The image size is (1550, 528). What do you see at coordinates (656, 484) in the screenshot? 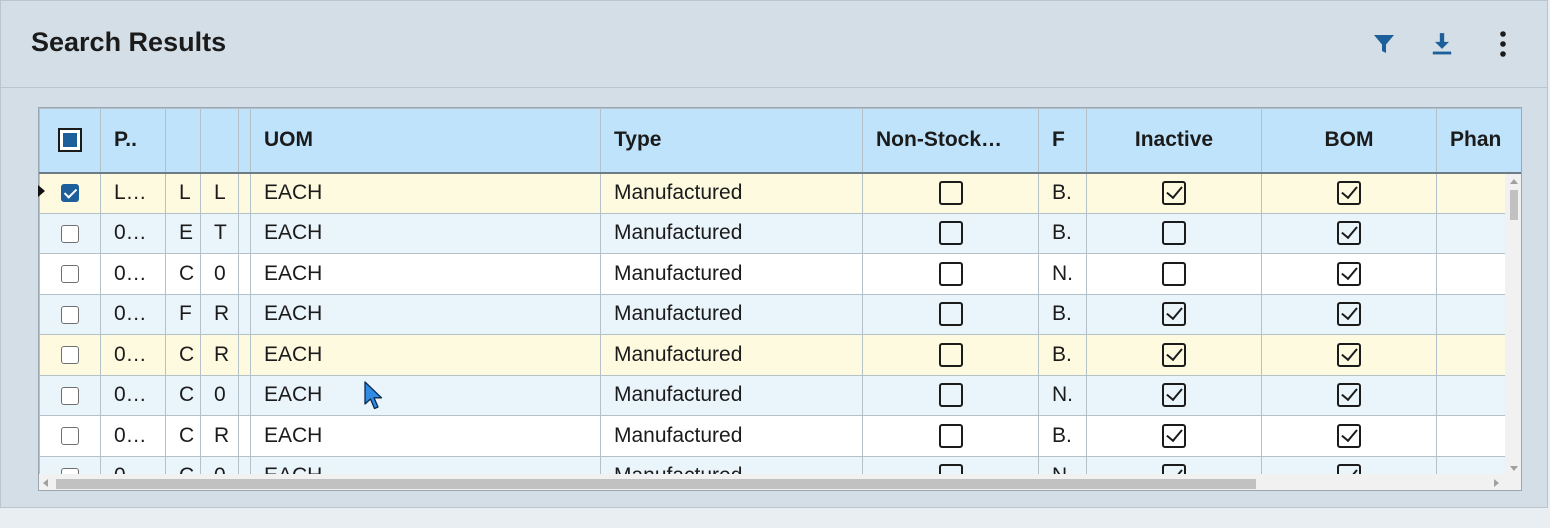
I see `scroll-thumb` at bounding box center [656, 484].